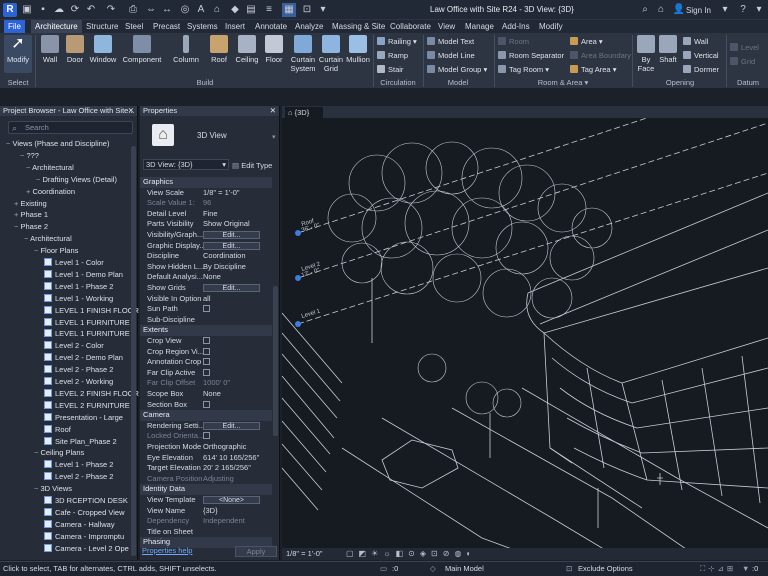  What do you see at coordinates (202, 26) in the screenshot?
I see `tab-systems: Systems` at bounding box center [202, 26].